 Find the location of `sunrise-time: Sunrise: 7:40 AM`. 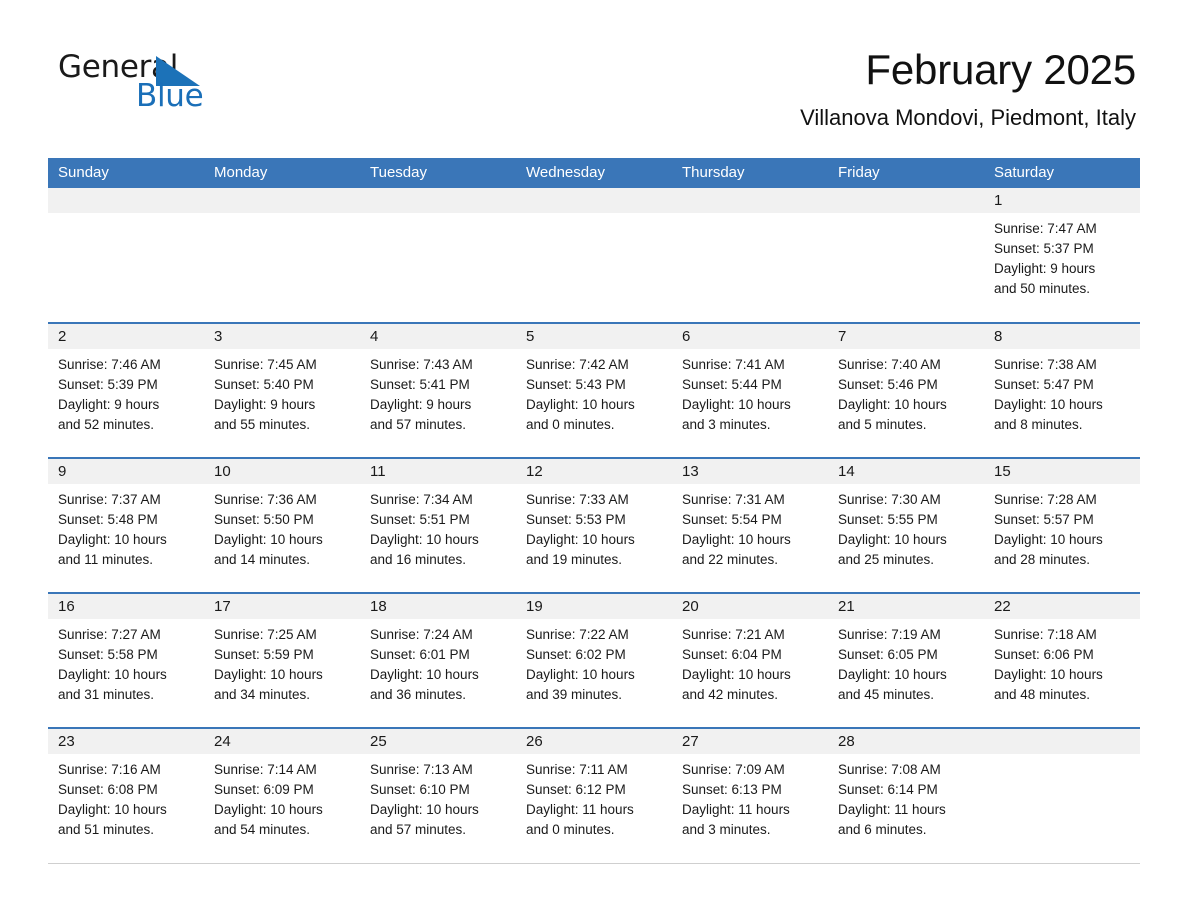

sunrise-time: Sunrise: 7:40 AM is located at coordinates (889, 364).